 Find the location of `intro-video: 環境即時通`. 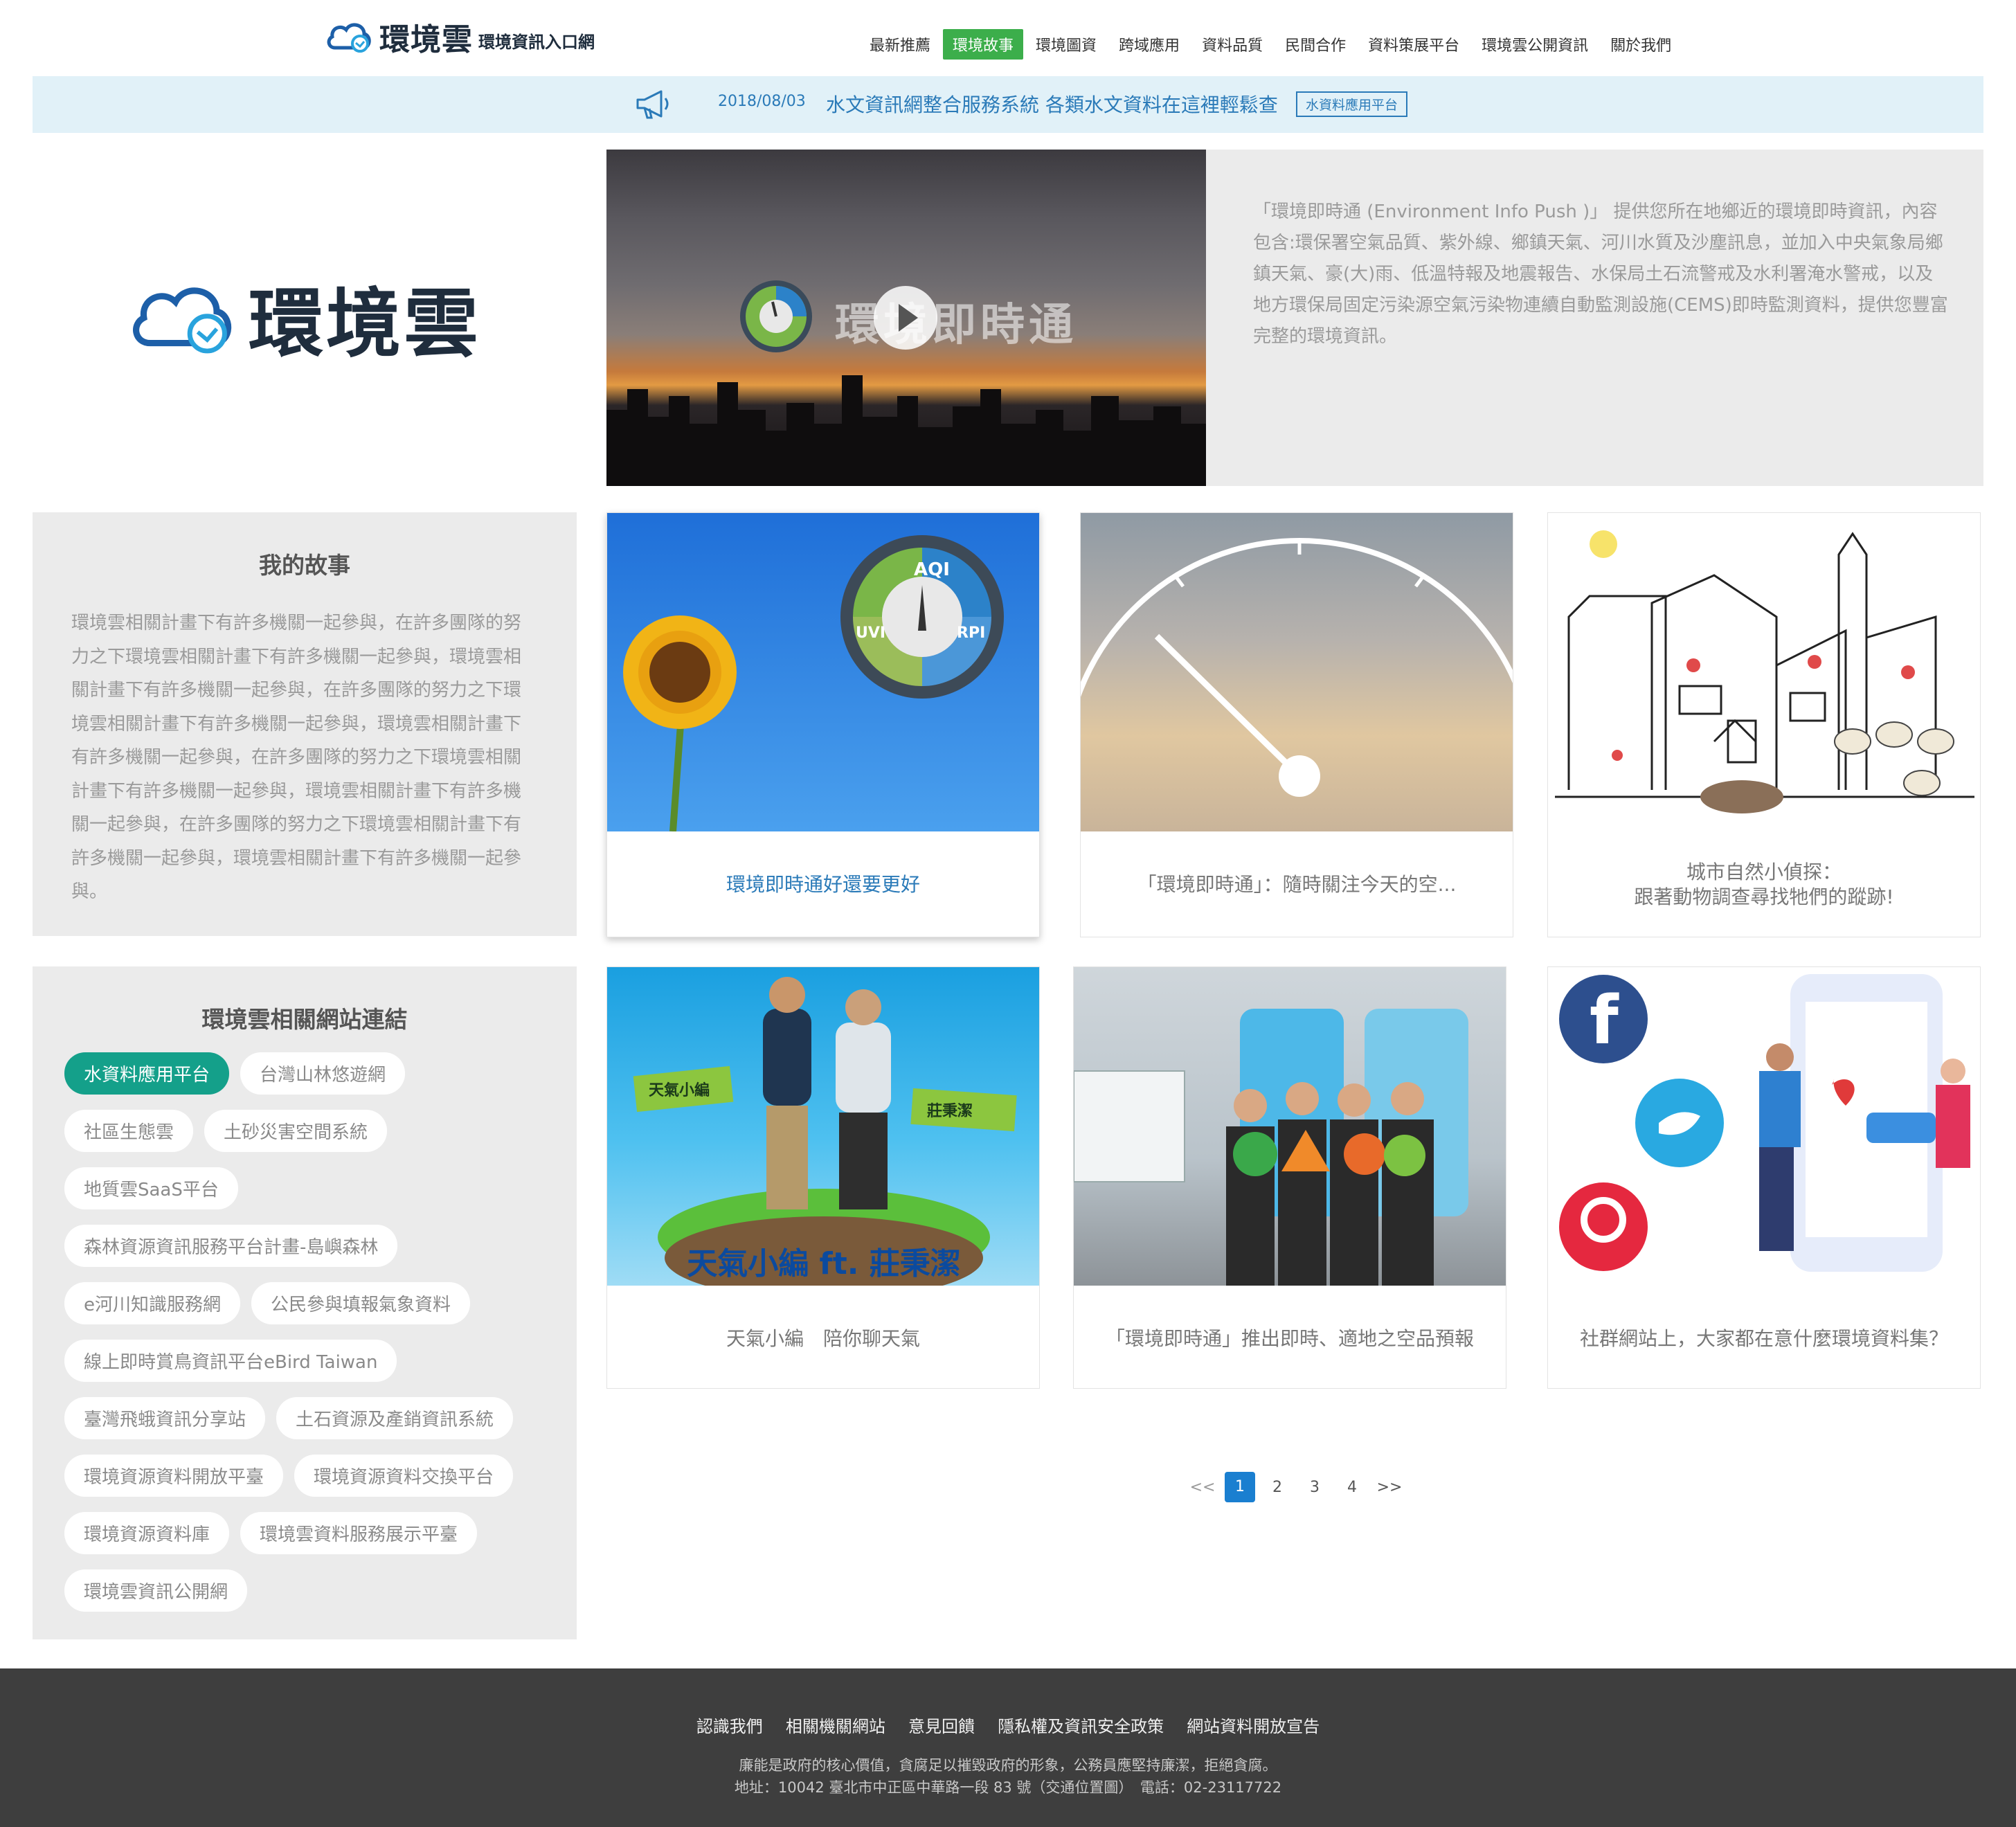

intro-video: 環境即時通 is located at coordinates (906, 318).